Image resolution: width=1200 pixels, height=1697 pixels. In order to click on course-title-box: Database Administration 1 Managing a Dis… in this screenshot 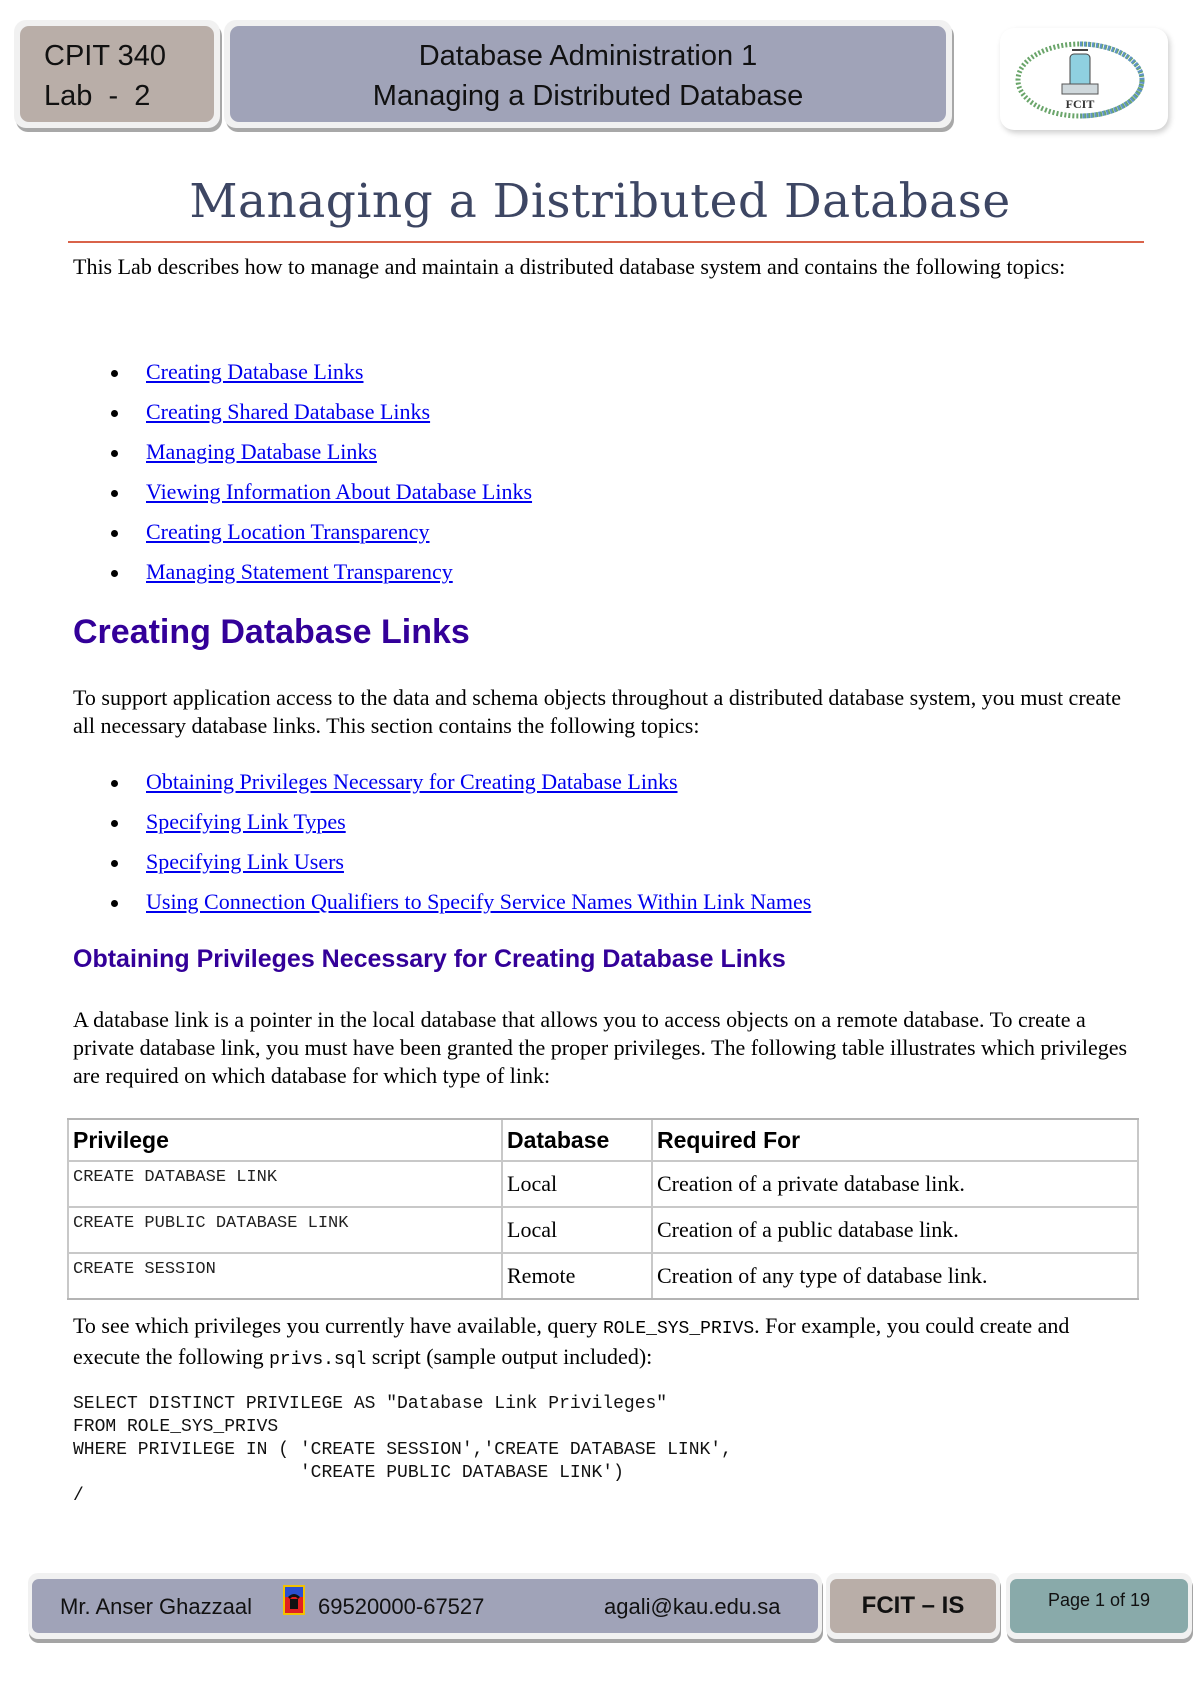, I will do `click(588, 74)`.